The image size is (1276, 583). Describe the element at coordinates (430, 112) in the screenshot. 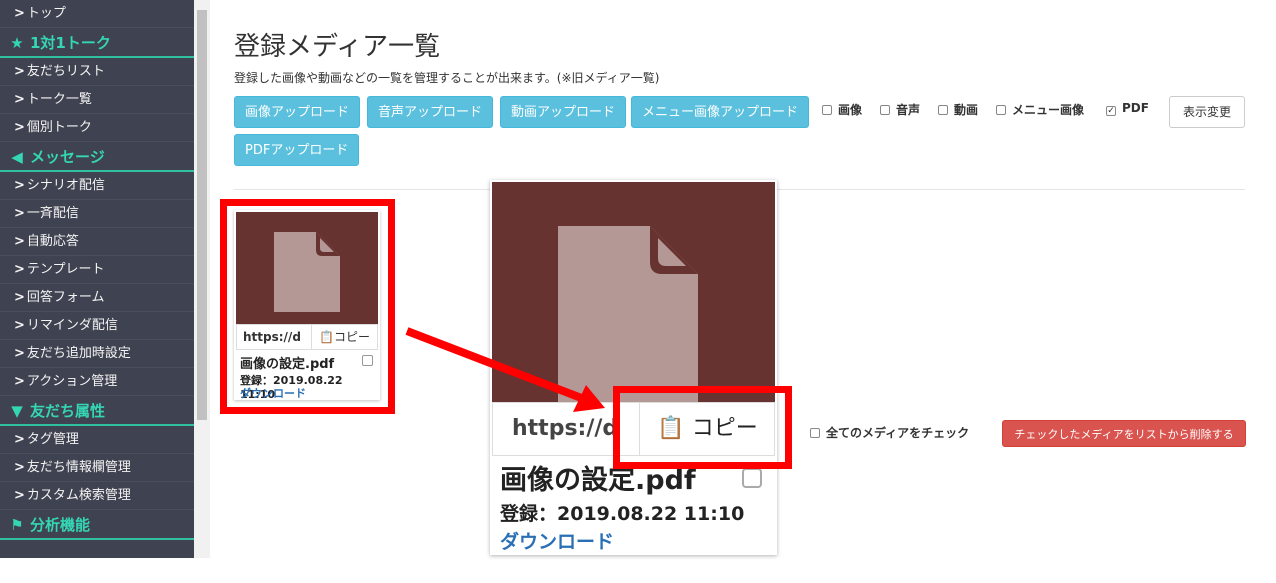

I see `audio-upload-button: 音声アップロード` at that location.